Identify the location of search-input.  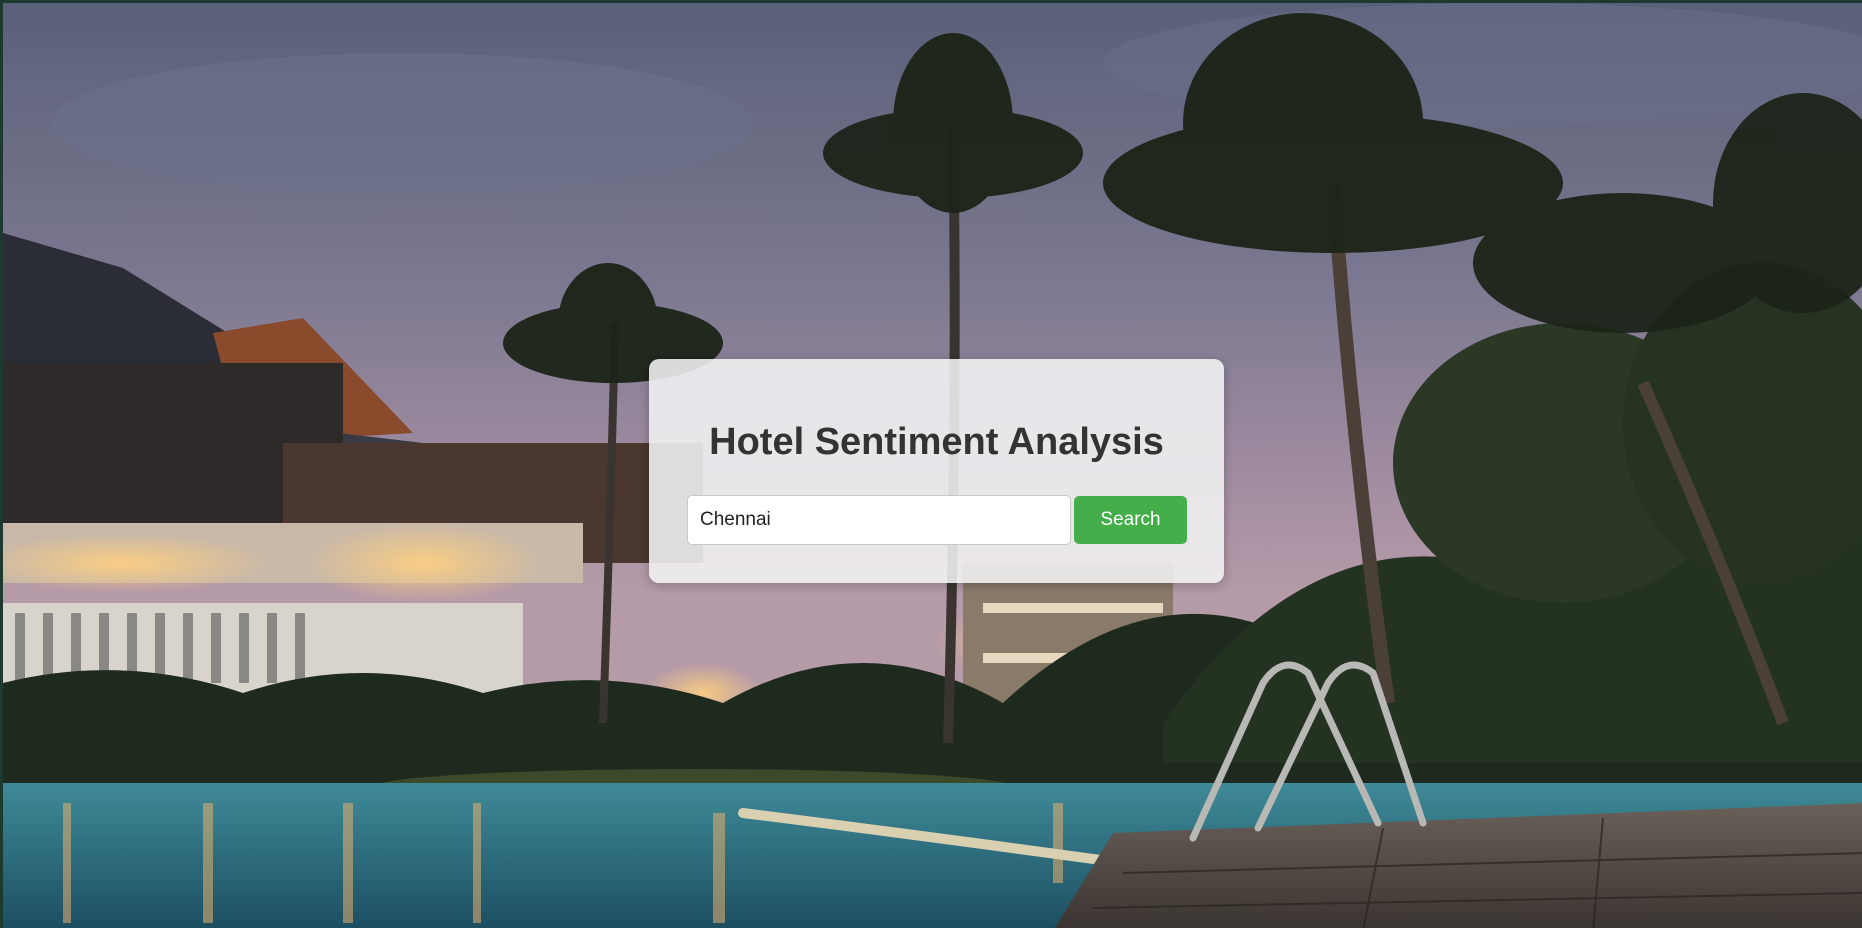
(879, 520).